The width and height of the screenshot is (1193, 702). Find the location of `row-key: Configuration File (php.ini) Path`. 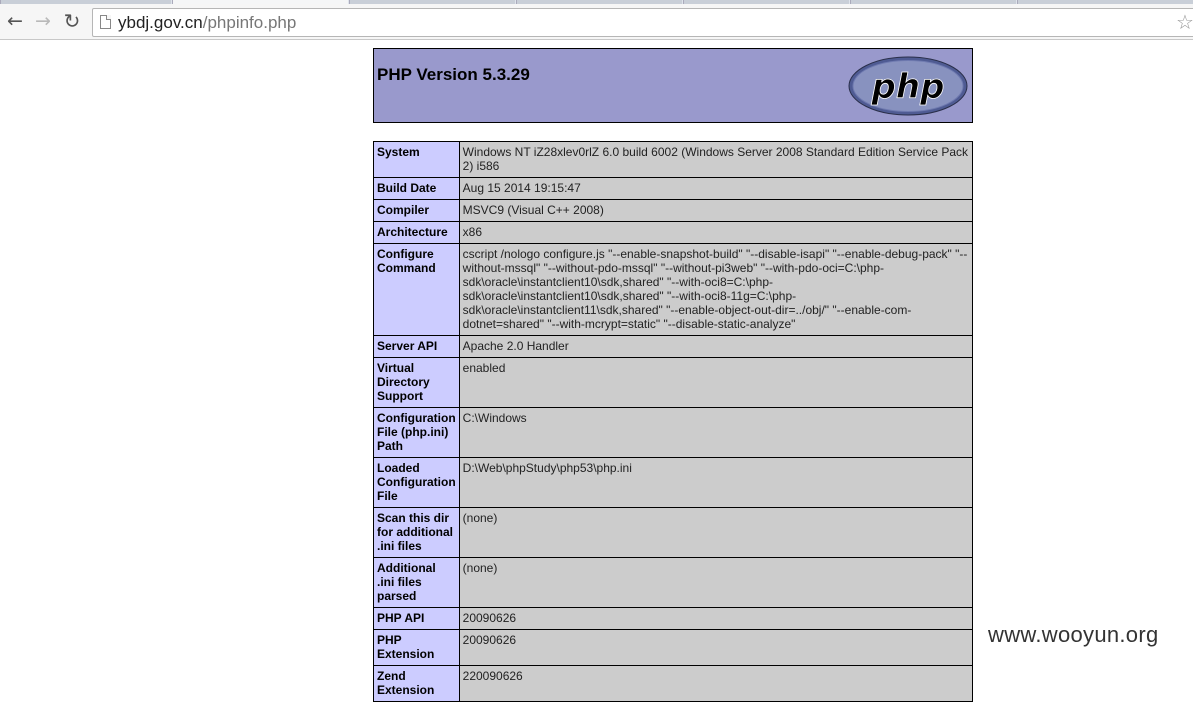

row-key: Configuration File (php.ini) Path is located at coordinates (416, 432).